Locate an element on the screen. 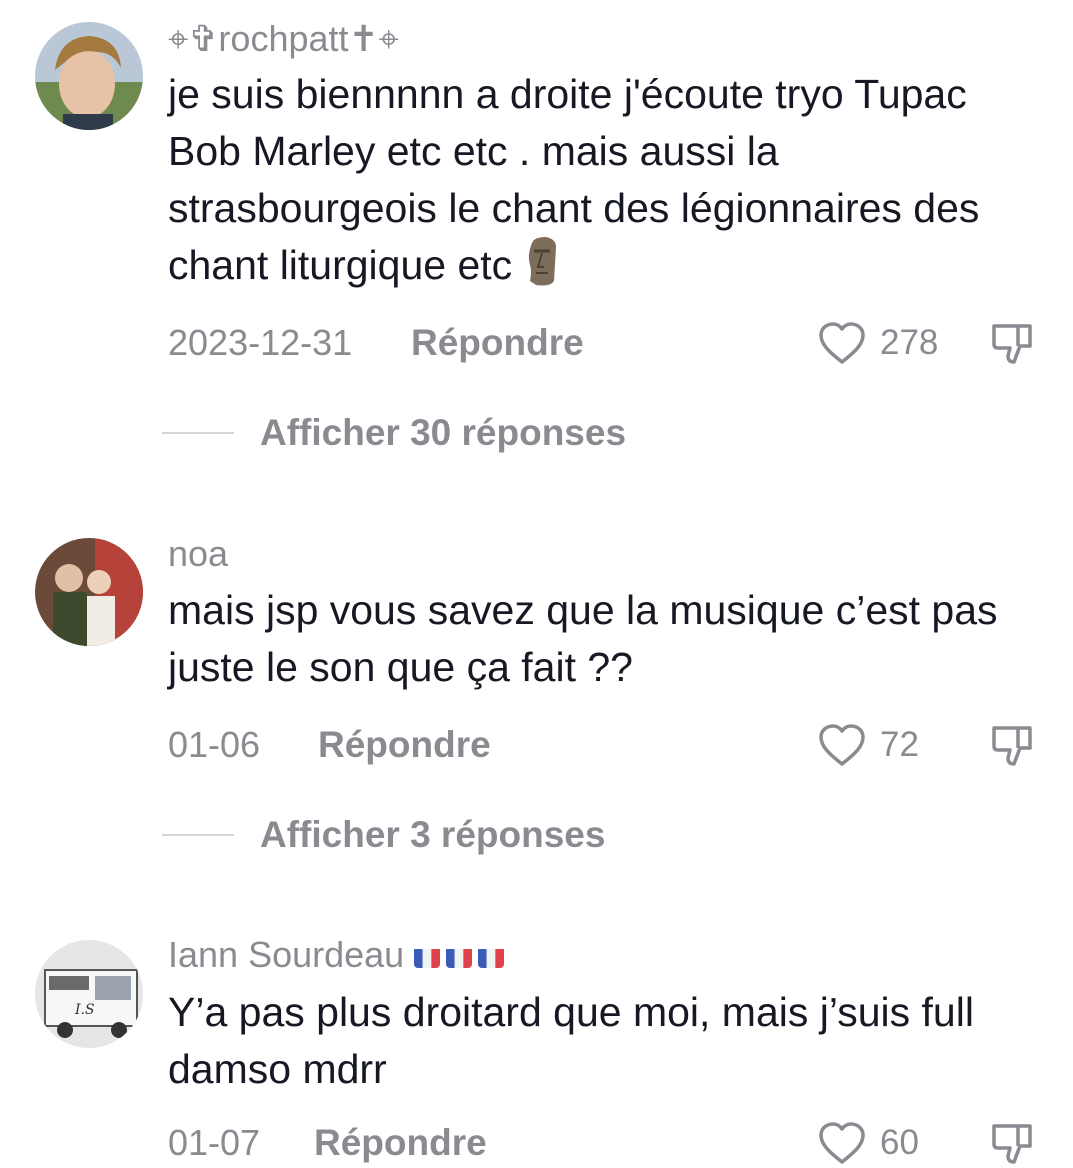 This screenshot has height=1168, width=1073. view-replies-label: Afficher 3 réponses is located at coordinates (433, 834).